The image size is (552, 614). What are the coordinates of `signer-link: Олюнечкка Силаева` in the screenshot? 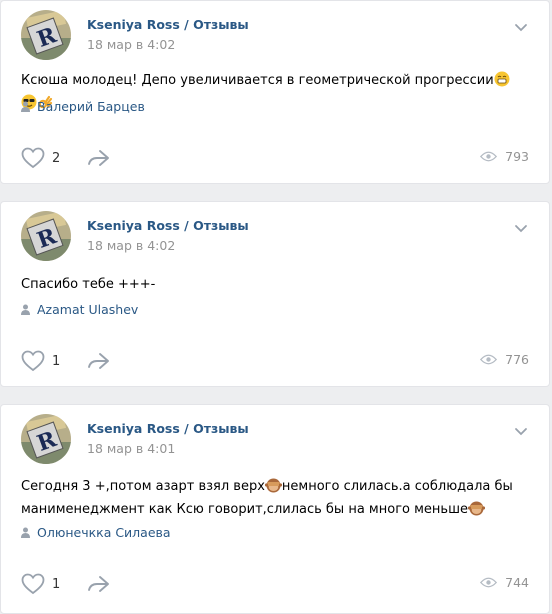 It's located at (96, 532).